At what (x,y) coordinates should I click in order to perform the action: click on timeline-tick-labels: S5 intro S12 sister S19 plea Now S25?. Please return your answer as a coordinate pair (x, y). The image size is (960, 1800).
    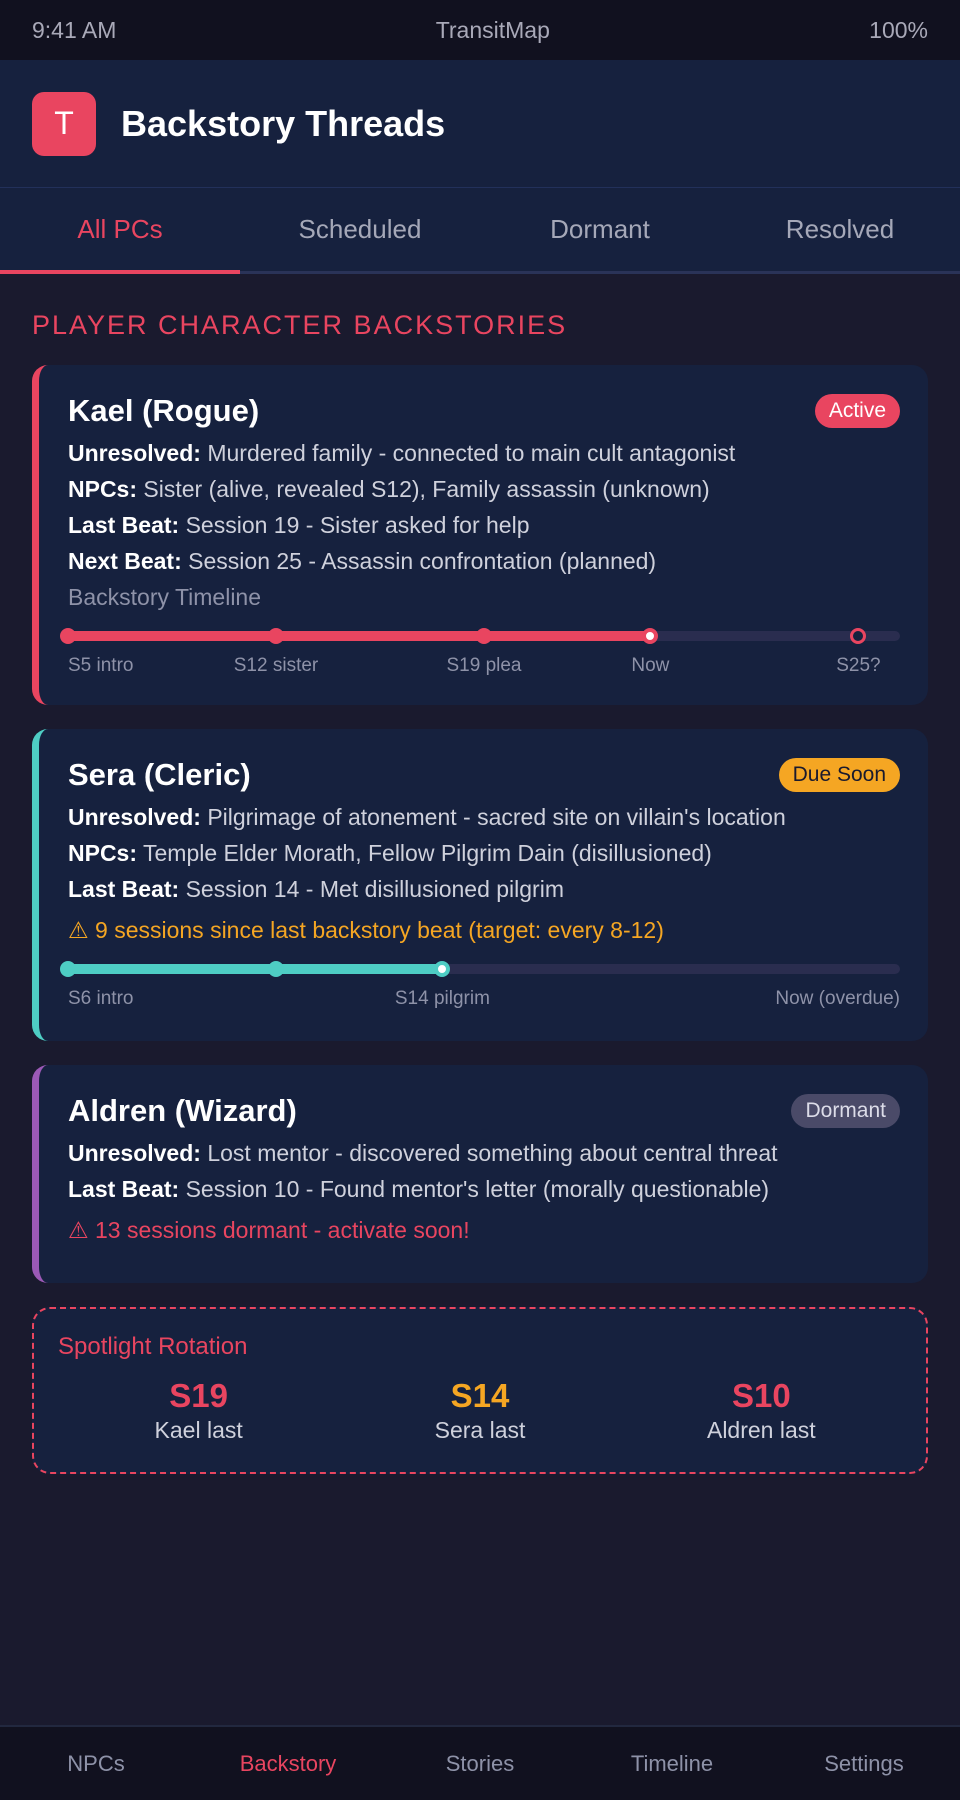
    Looking at the image, I should click on (484, 667).